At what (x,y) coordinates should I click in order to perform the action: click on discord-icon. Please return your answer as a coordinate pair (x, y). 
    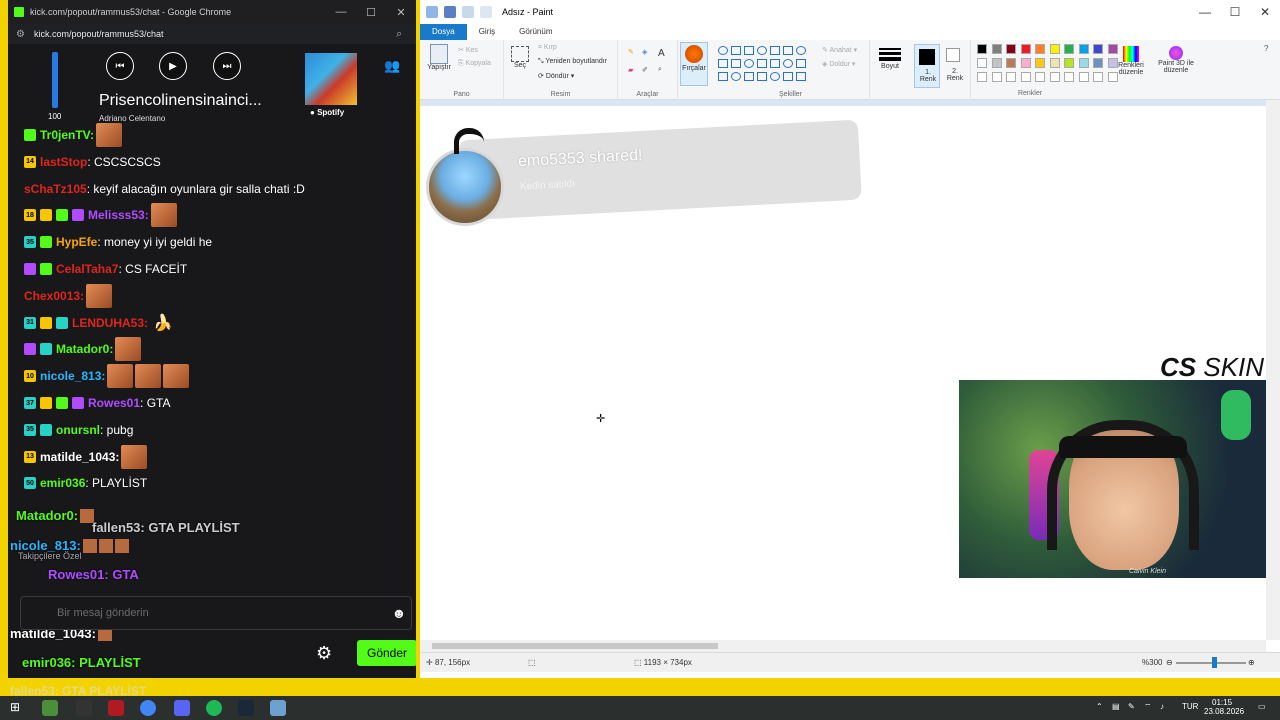
    Looking at the image, I should click on (182, 708).